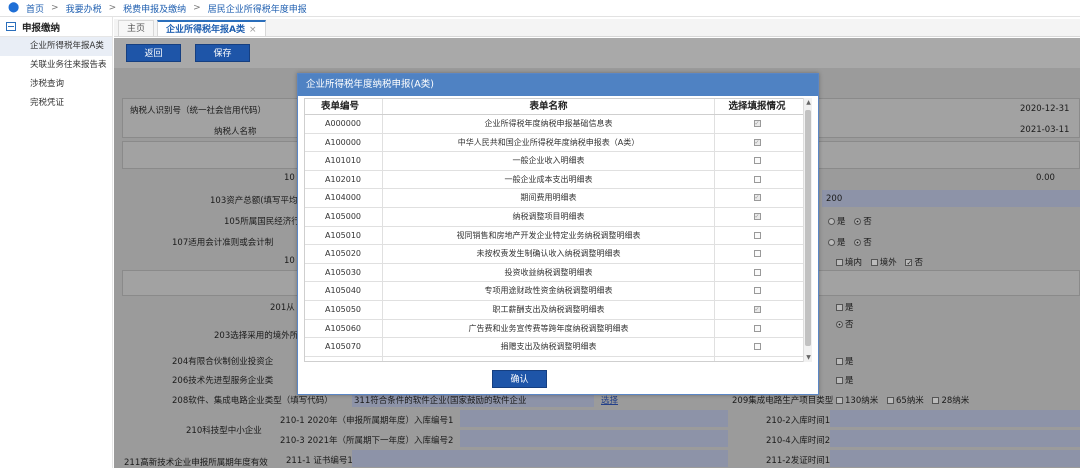  What do you see at coordinates (344, 272) in the screenshot?
I see `form-code: A105030` at bounding box center [344, 272].